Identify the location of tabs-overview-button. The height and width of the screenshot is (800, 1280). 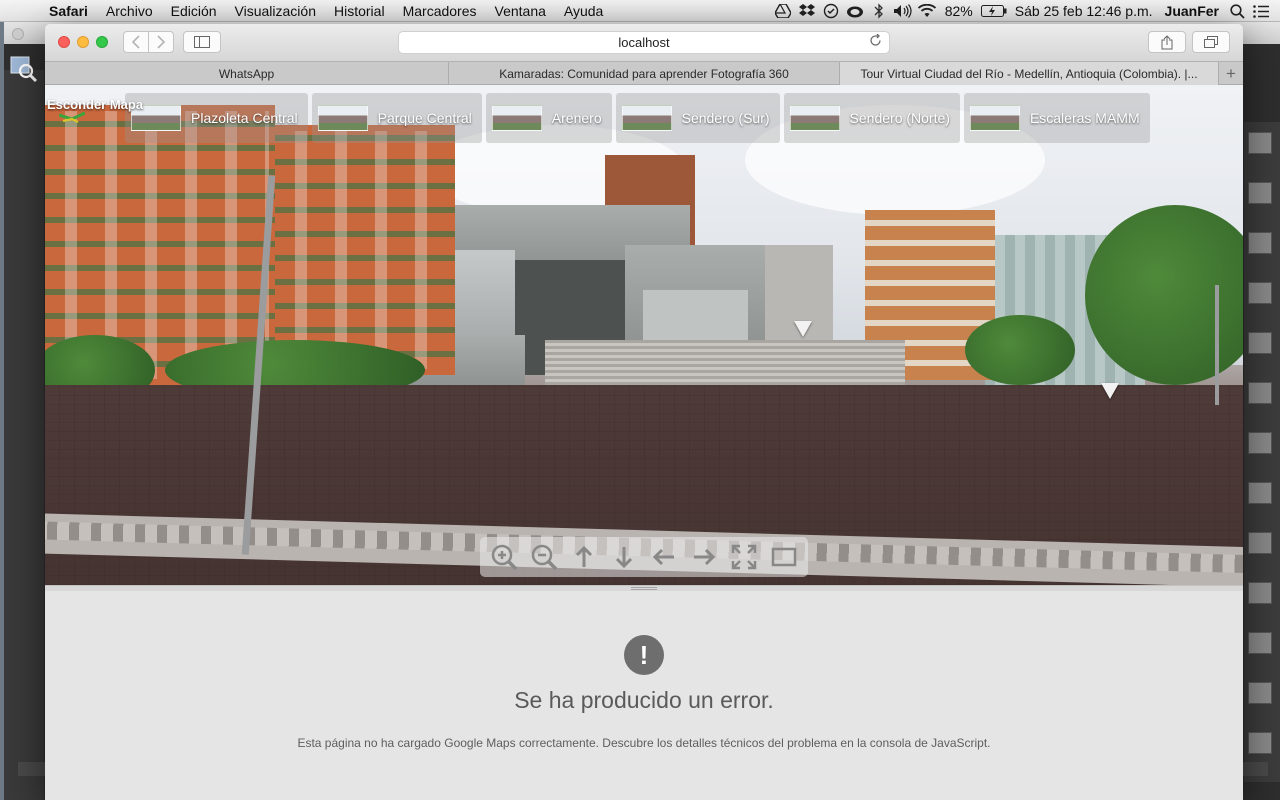
(1211, 42).